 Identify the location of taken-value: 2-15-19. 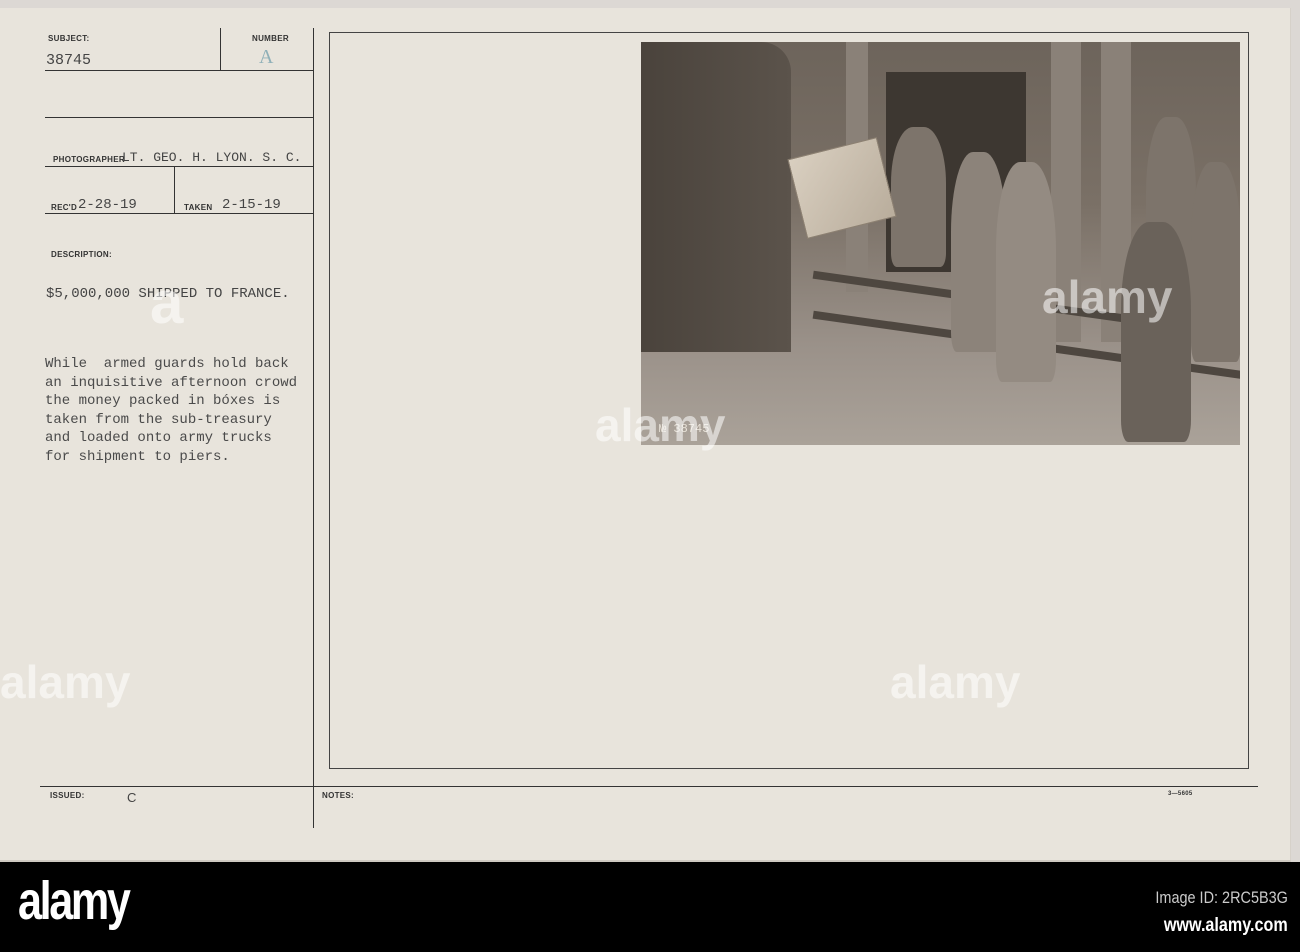
(251, 205).